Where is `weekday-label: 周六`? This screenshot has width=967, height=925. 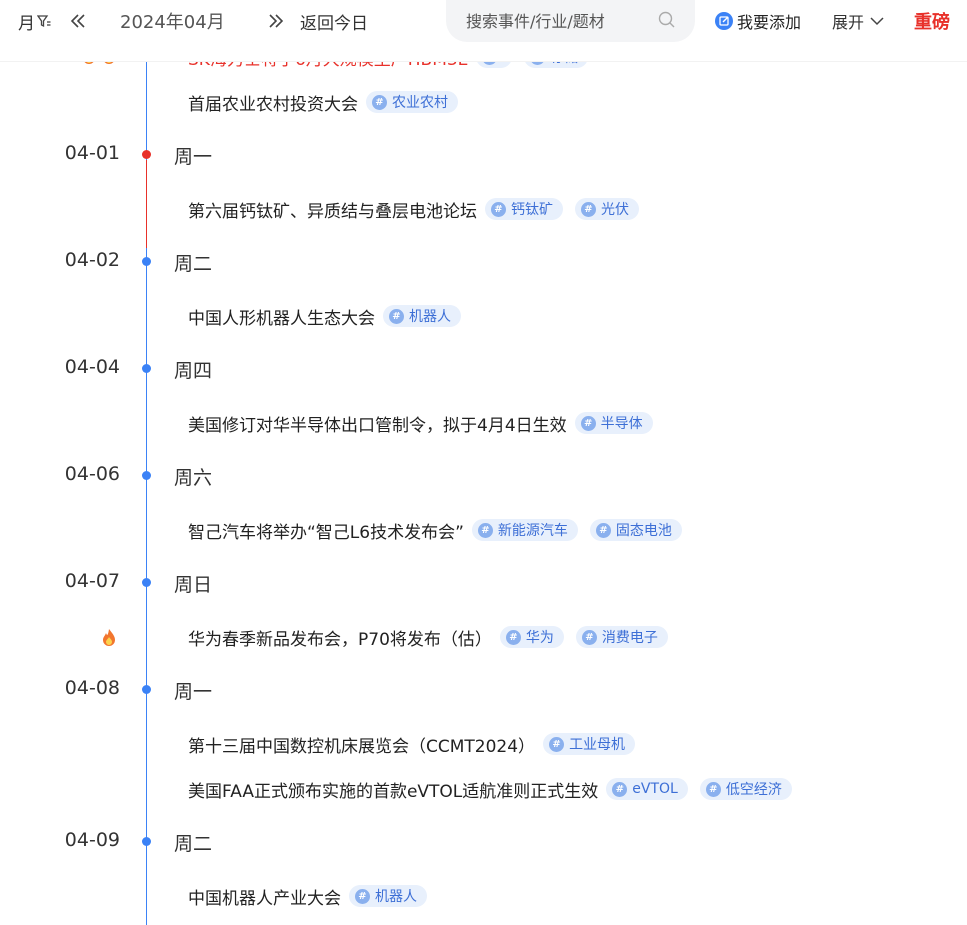
weekday-label: 周六 is located at coordinates (193, 478).